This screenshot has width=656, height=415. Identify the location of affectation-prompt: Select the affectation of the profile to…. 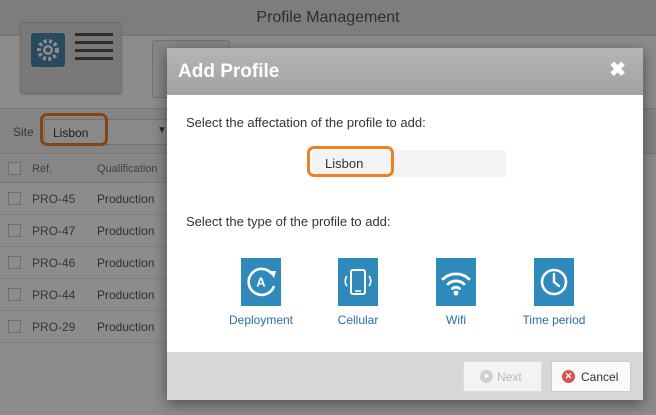
(306, 122).